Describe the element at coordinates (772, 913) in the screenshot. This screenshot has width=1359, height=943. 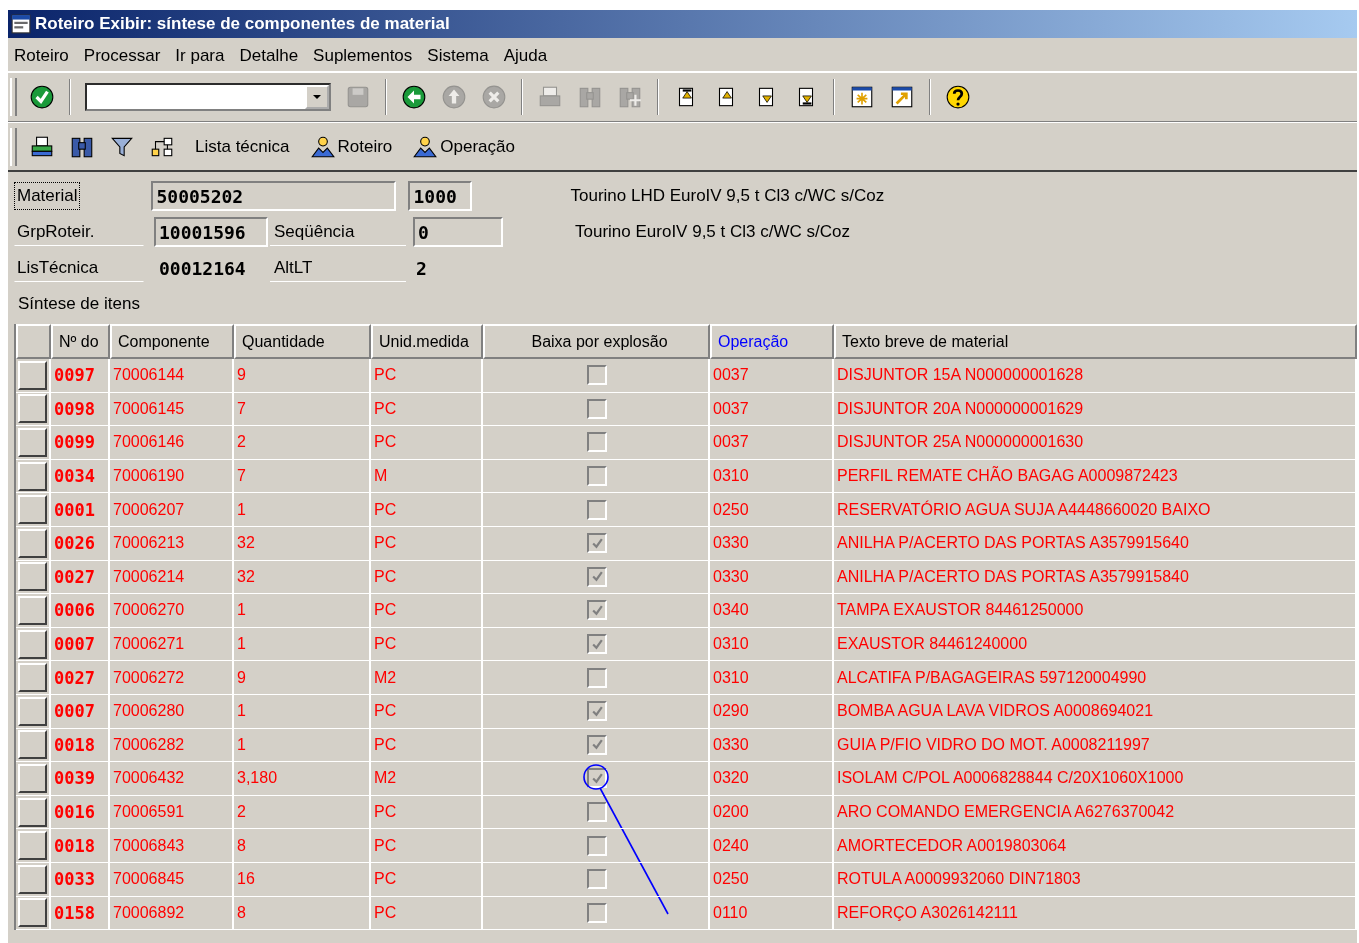
I see `table-cell: 0110` at that location.